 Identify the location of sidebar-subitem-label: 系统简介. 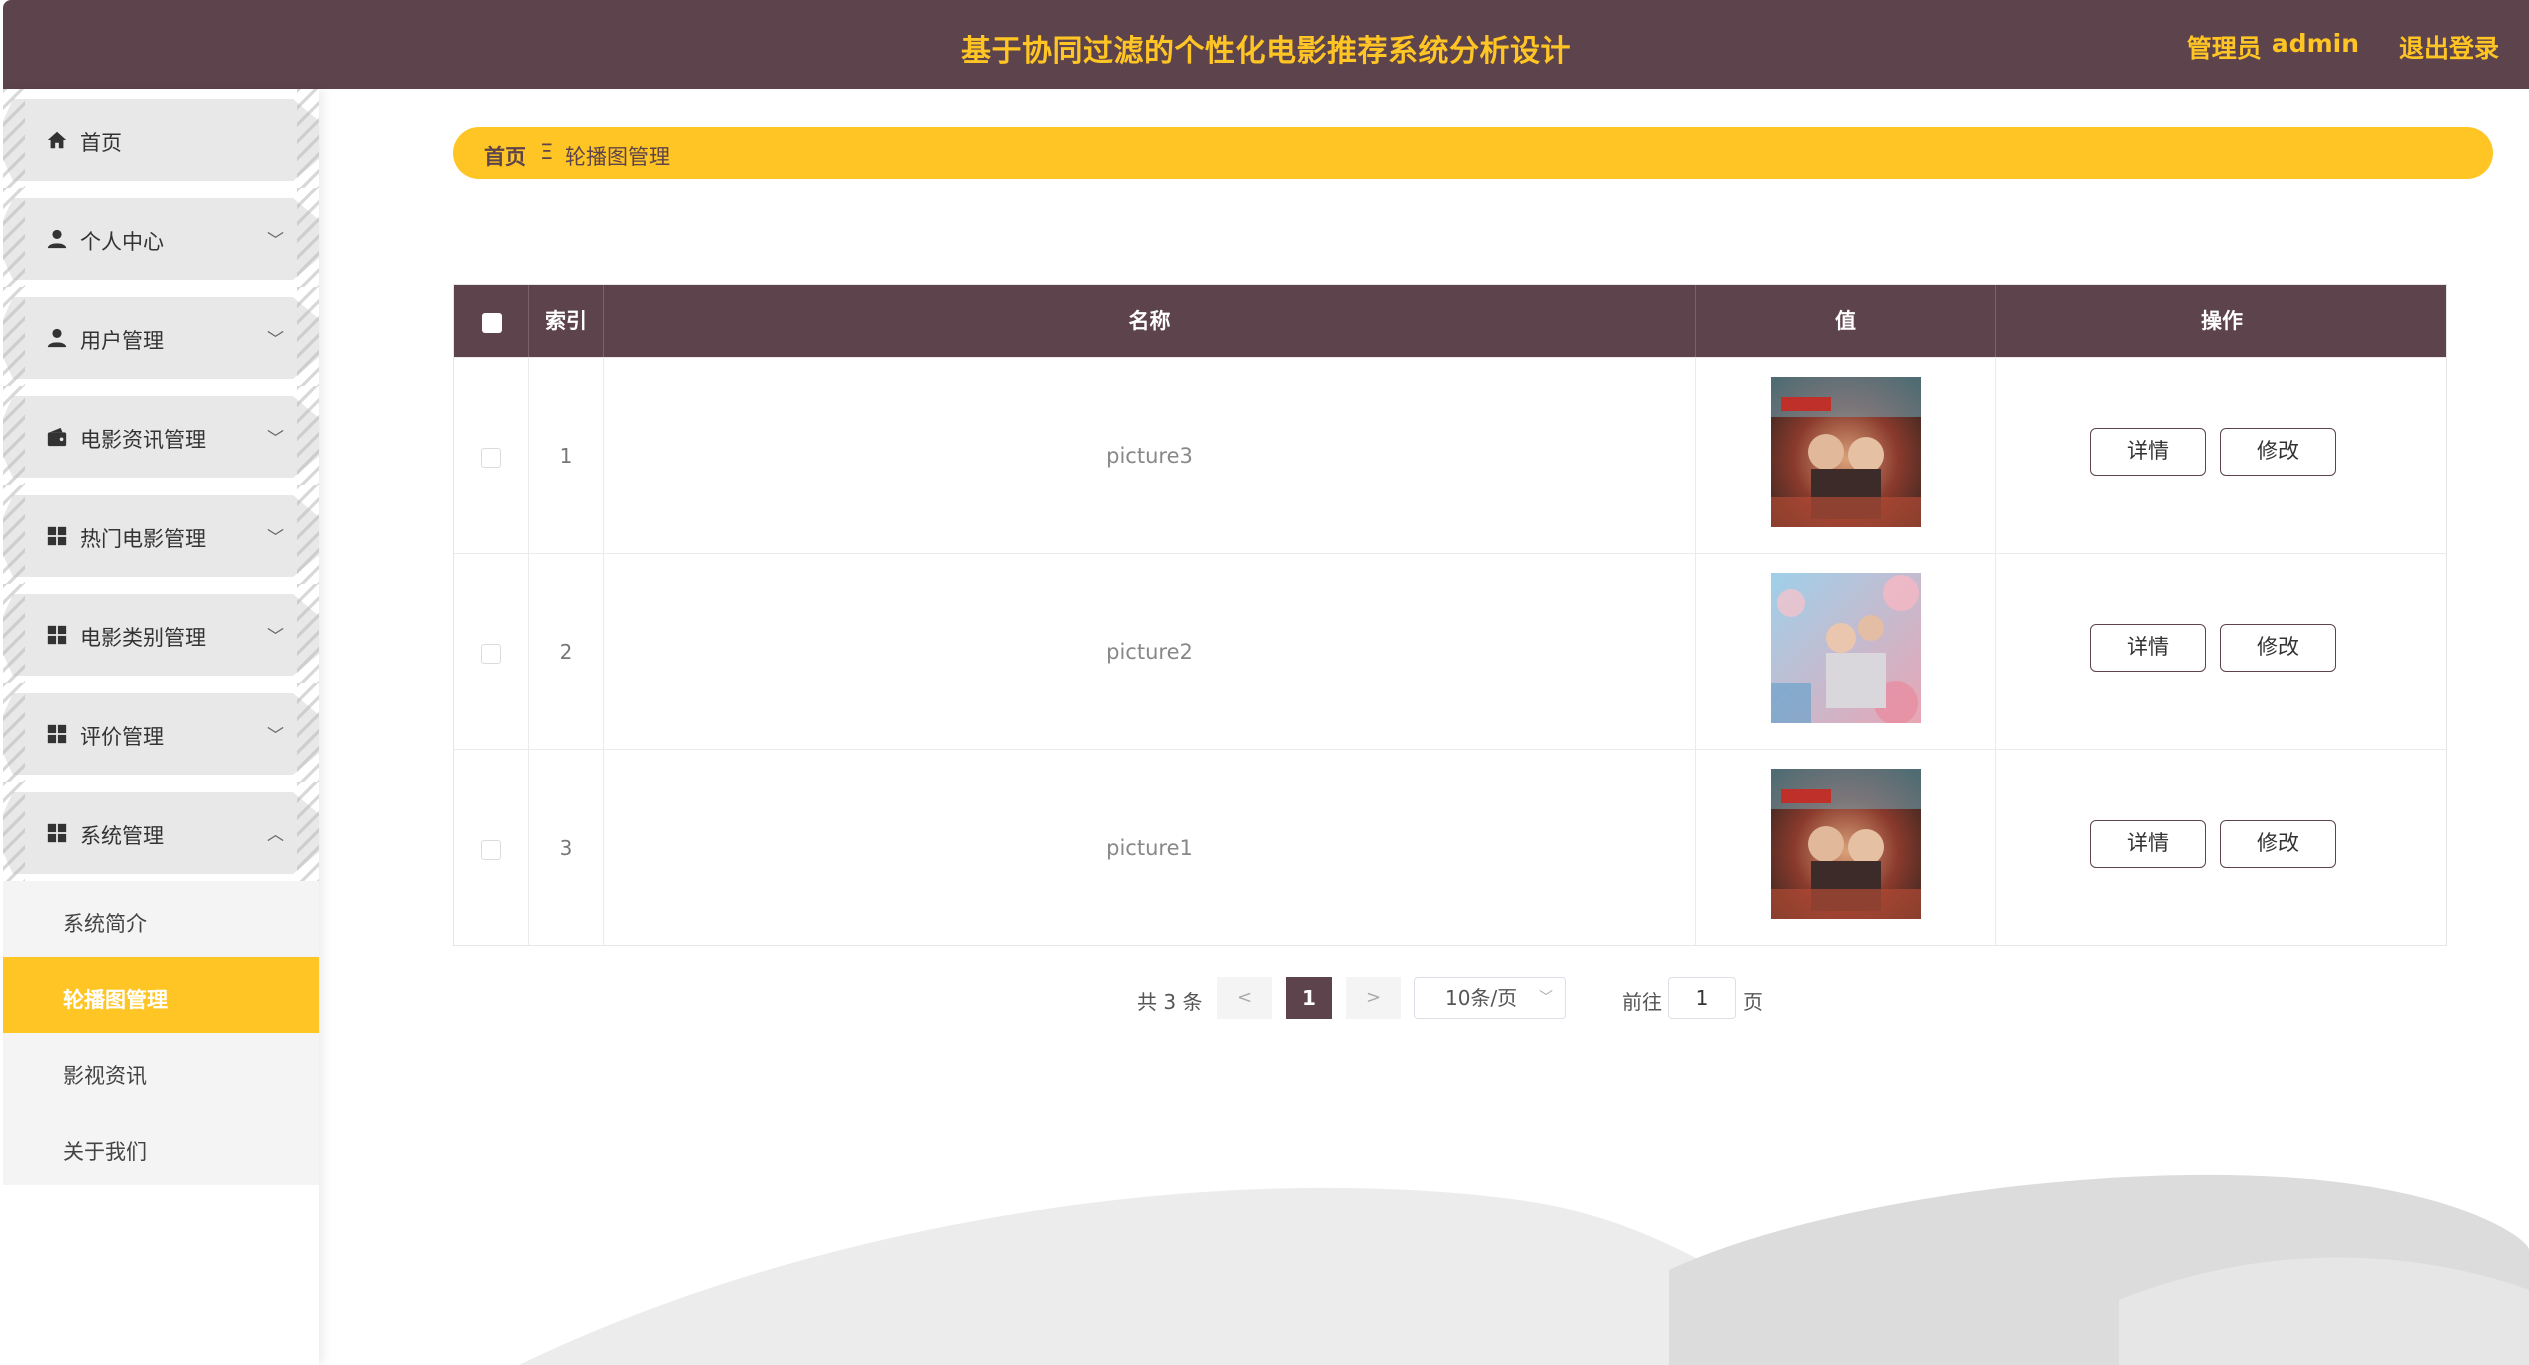
(105, 924).